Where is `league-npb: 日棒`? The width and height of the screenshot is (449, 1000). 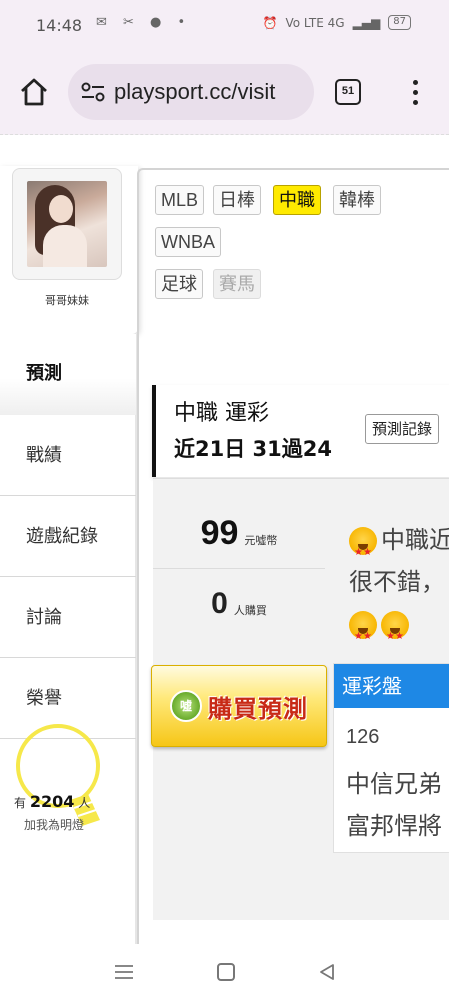 league-npb: 日棒 is located at coordinates (237, 200).